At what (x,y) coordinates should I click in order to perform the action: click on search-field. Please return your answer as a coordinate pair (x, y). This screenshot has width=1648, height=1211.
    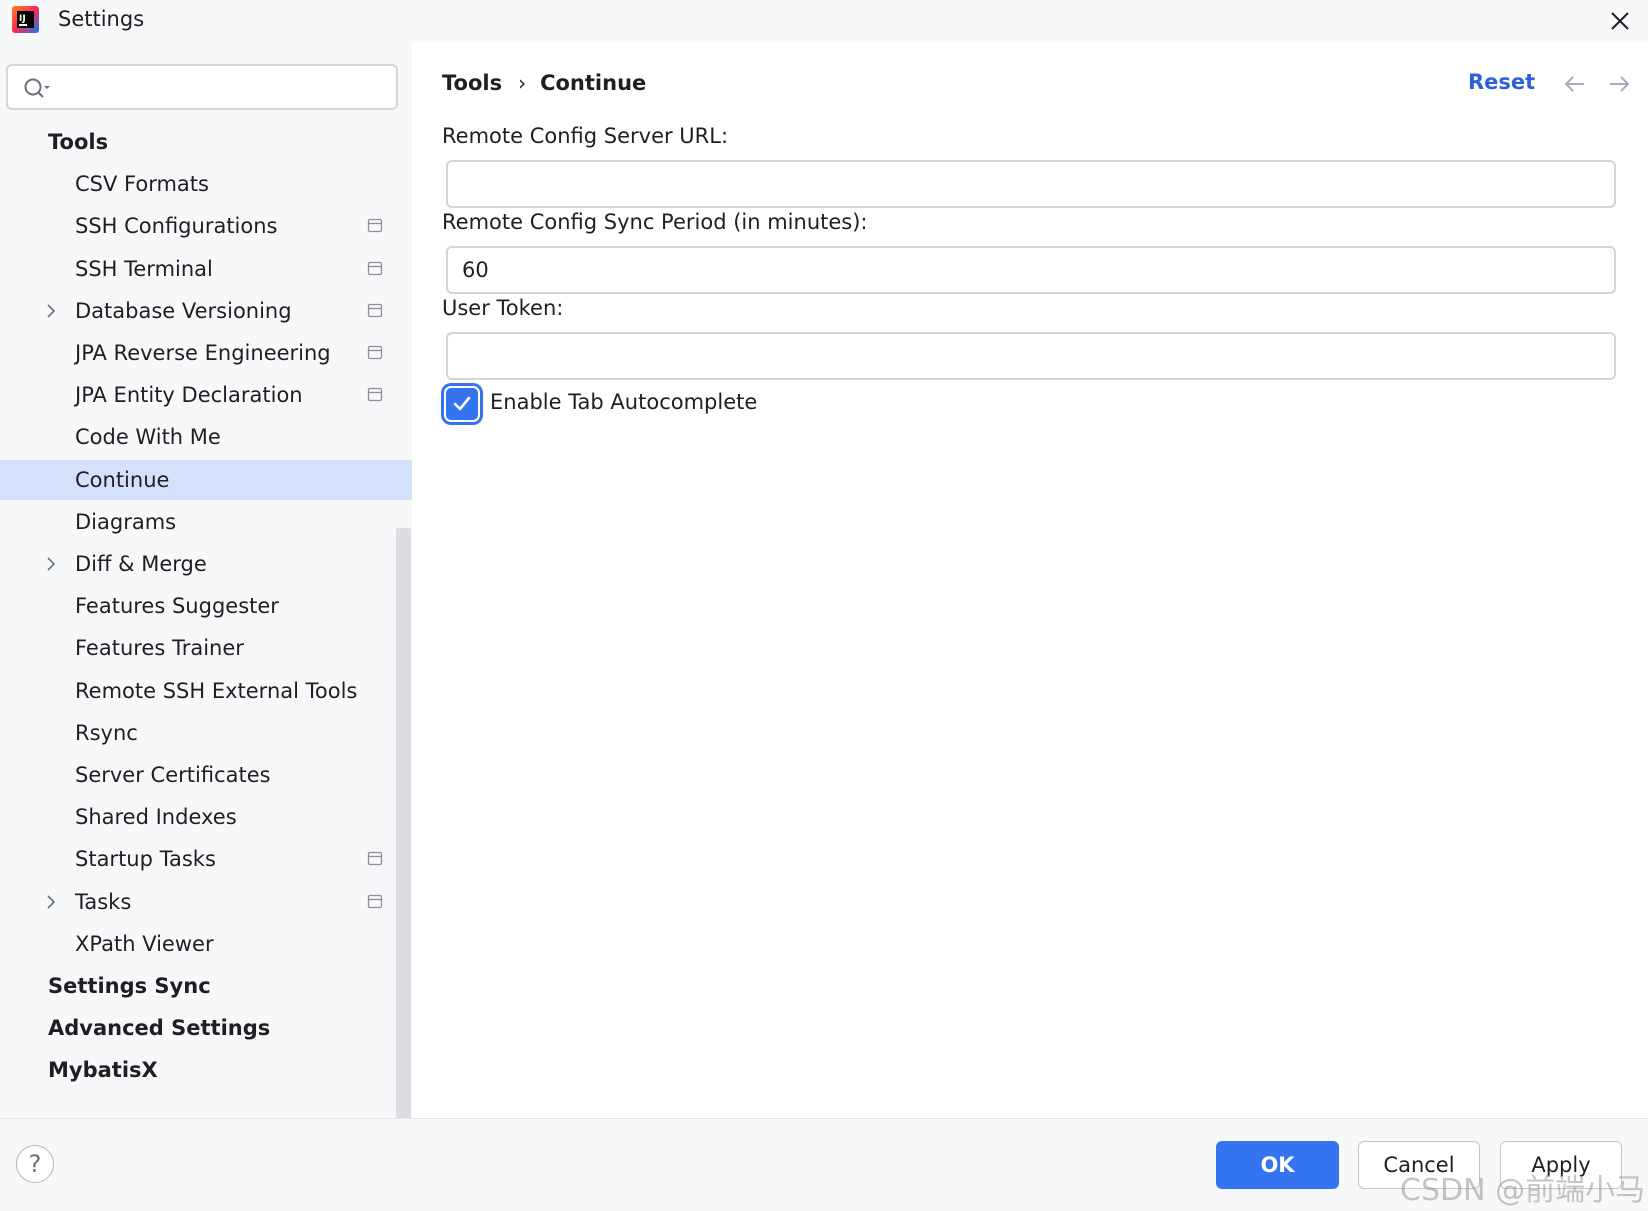
    Looking at the image, I should click on (202, 87).